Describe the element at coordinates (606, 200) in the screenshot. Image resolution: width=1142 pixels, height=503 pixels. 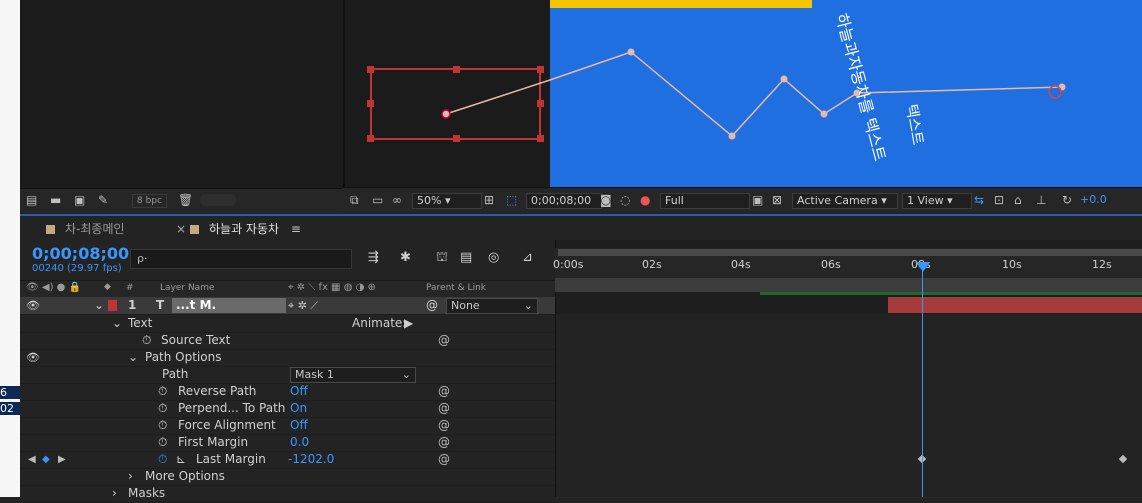
I see `camera-snapshot-icon: ◙` at that location.